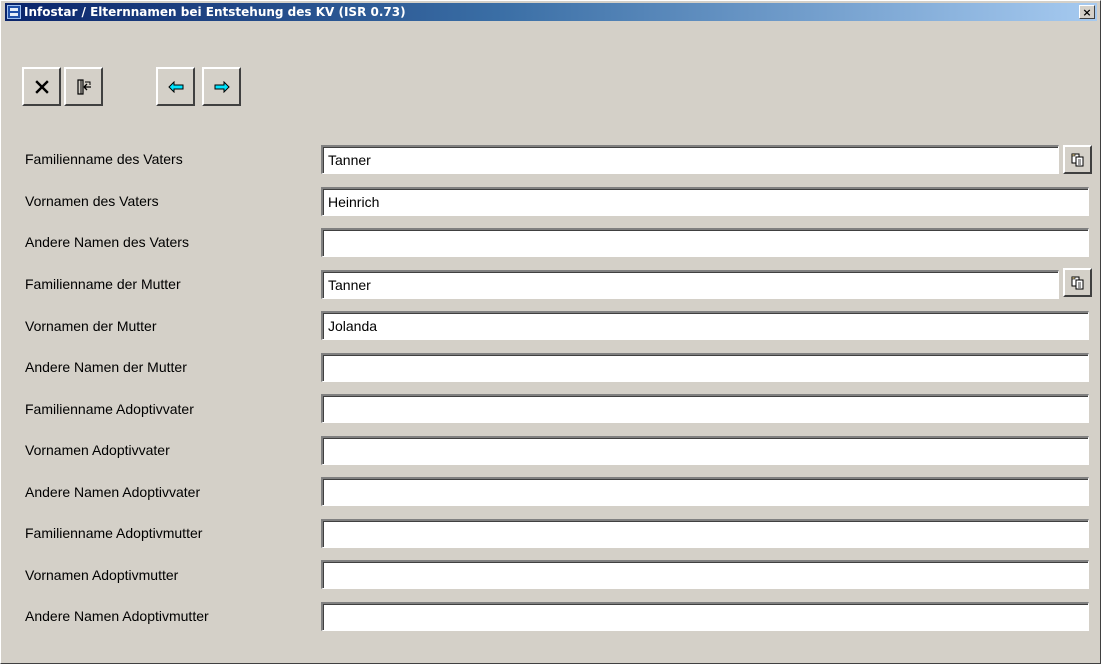  I want to click on close-x-icon, so click(41, 86).